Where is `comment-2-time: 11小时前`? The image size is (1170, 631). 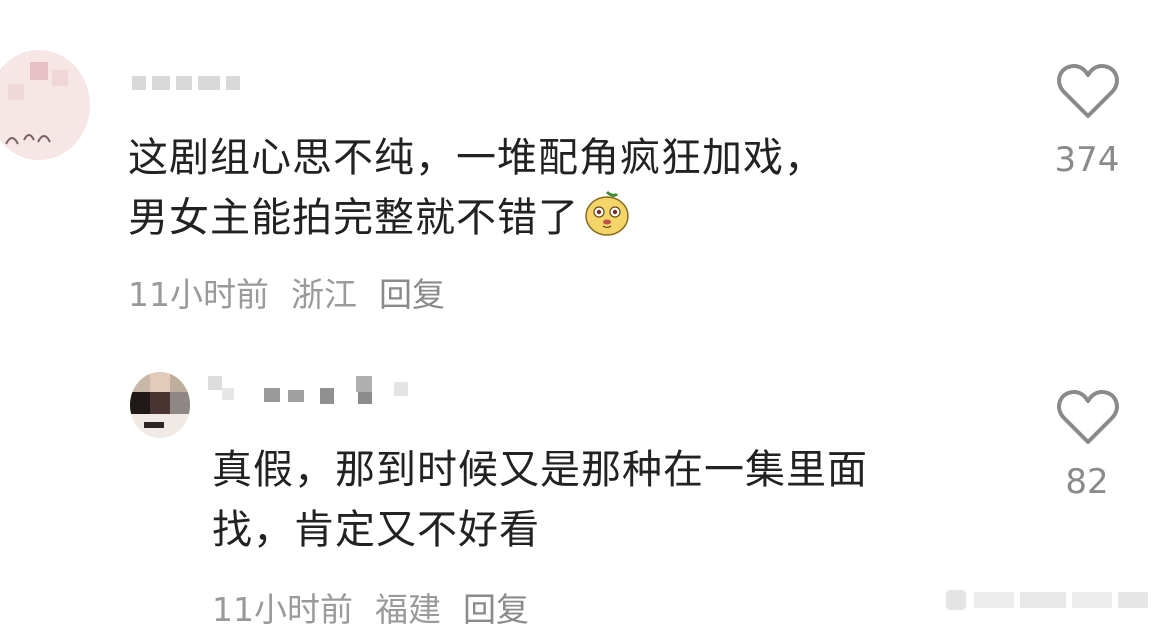
comment-2-time: 11小时前 is located at coordinates (282, 609).